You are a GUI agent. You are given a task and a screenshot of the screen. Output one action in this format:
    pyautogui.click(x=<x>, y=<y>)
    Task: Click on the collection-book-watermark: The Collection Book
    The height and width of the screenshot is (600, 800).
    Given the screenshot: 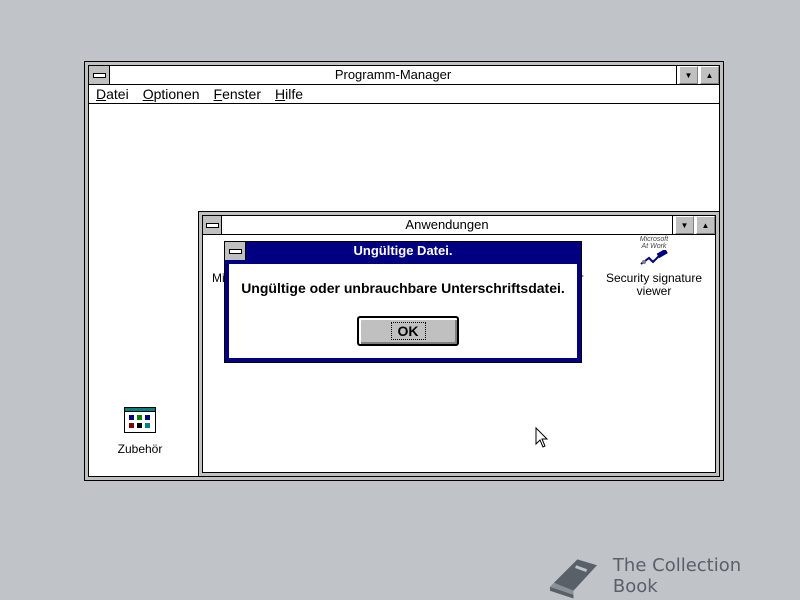 What is the action you would take?
    pyautogui.click(x=668, y=576)
    